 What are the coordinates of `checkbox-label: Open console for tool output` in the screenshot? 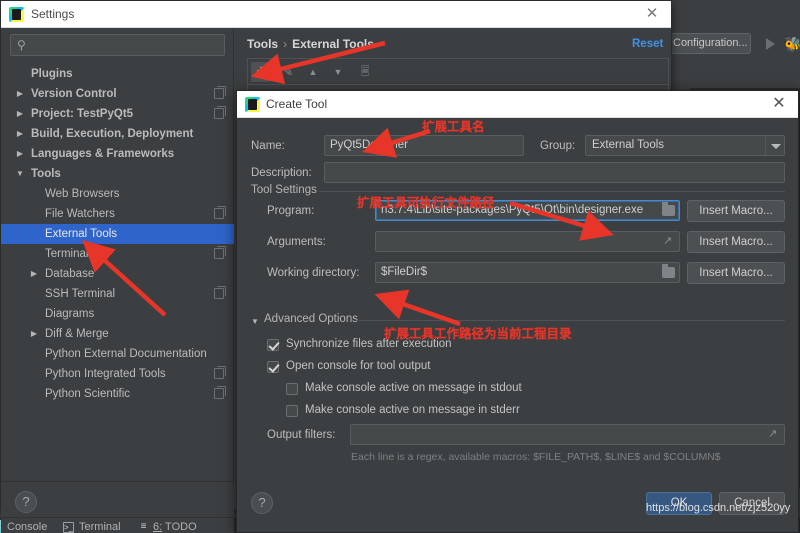 It's located at (358, 366).